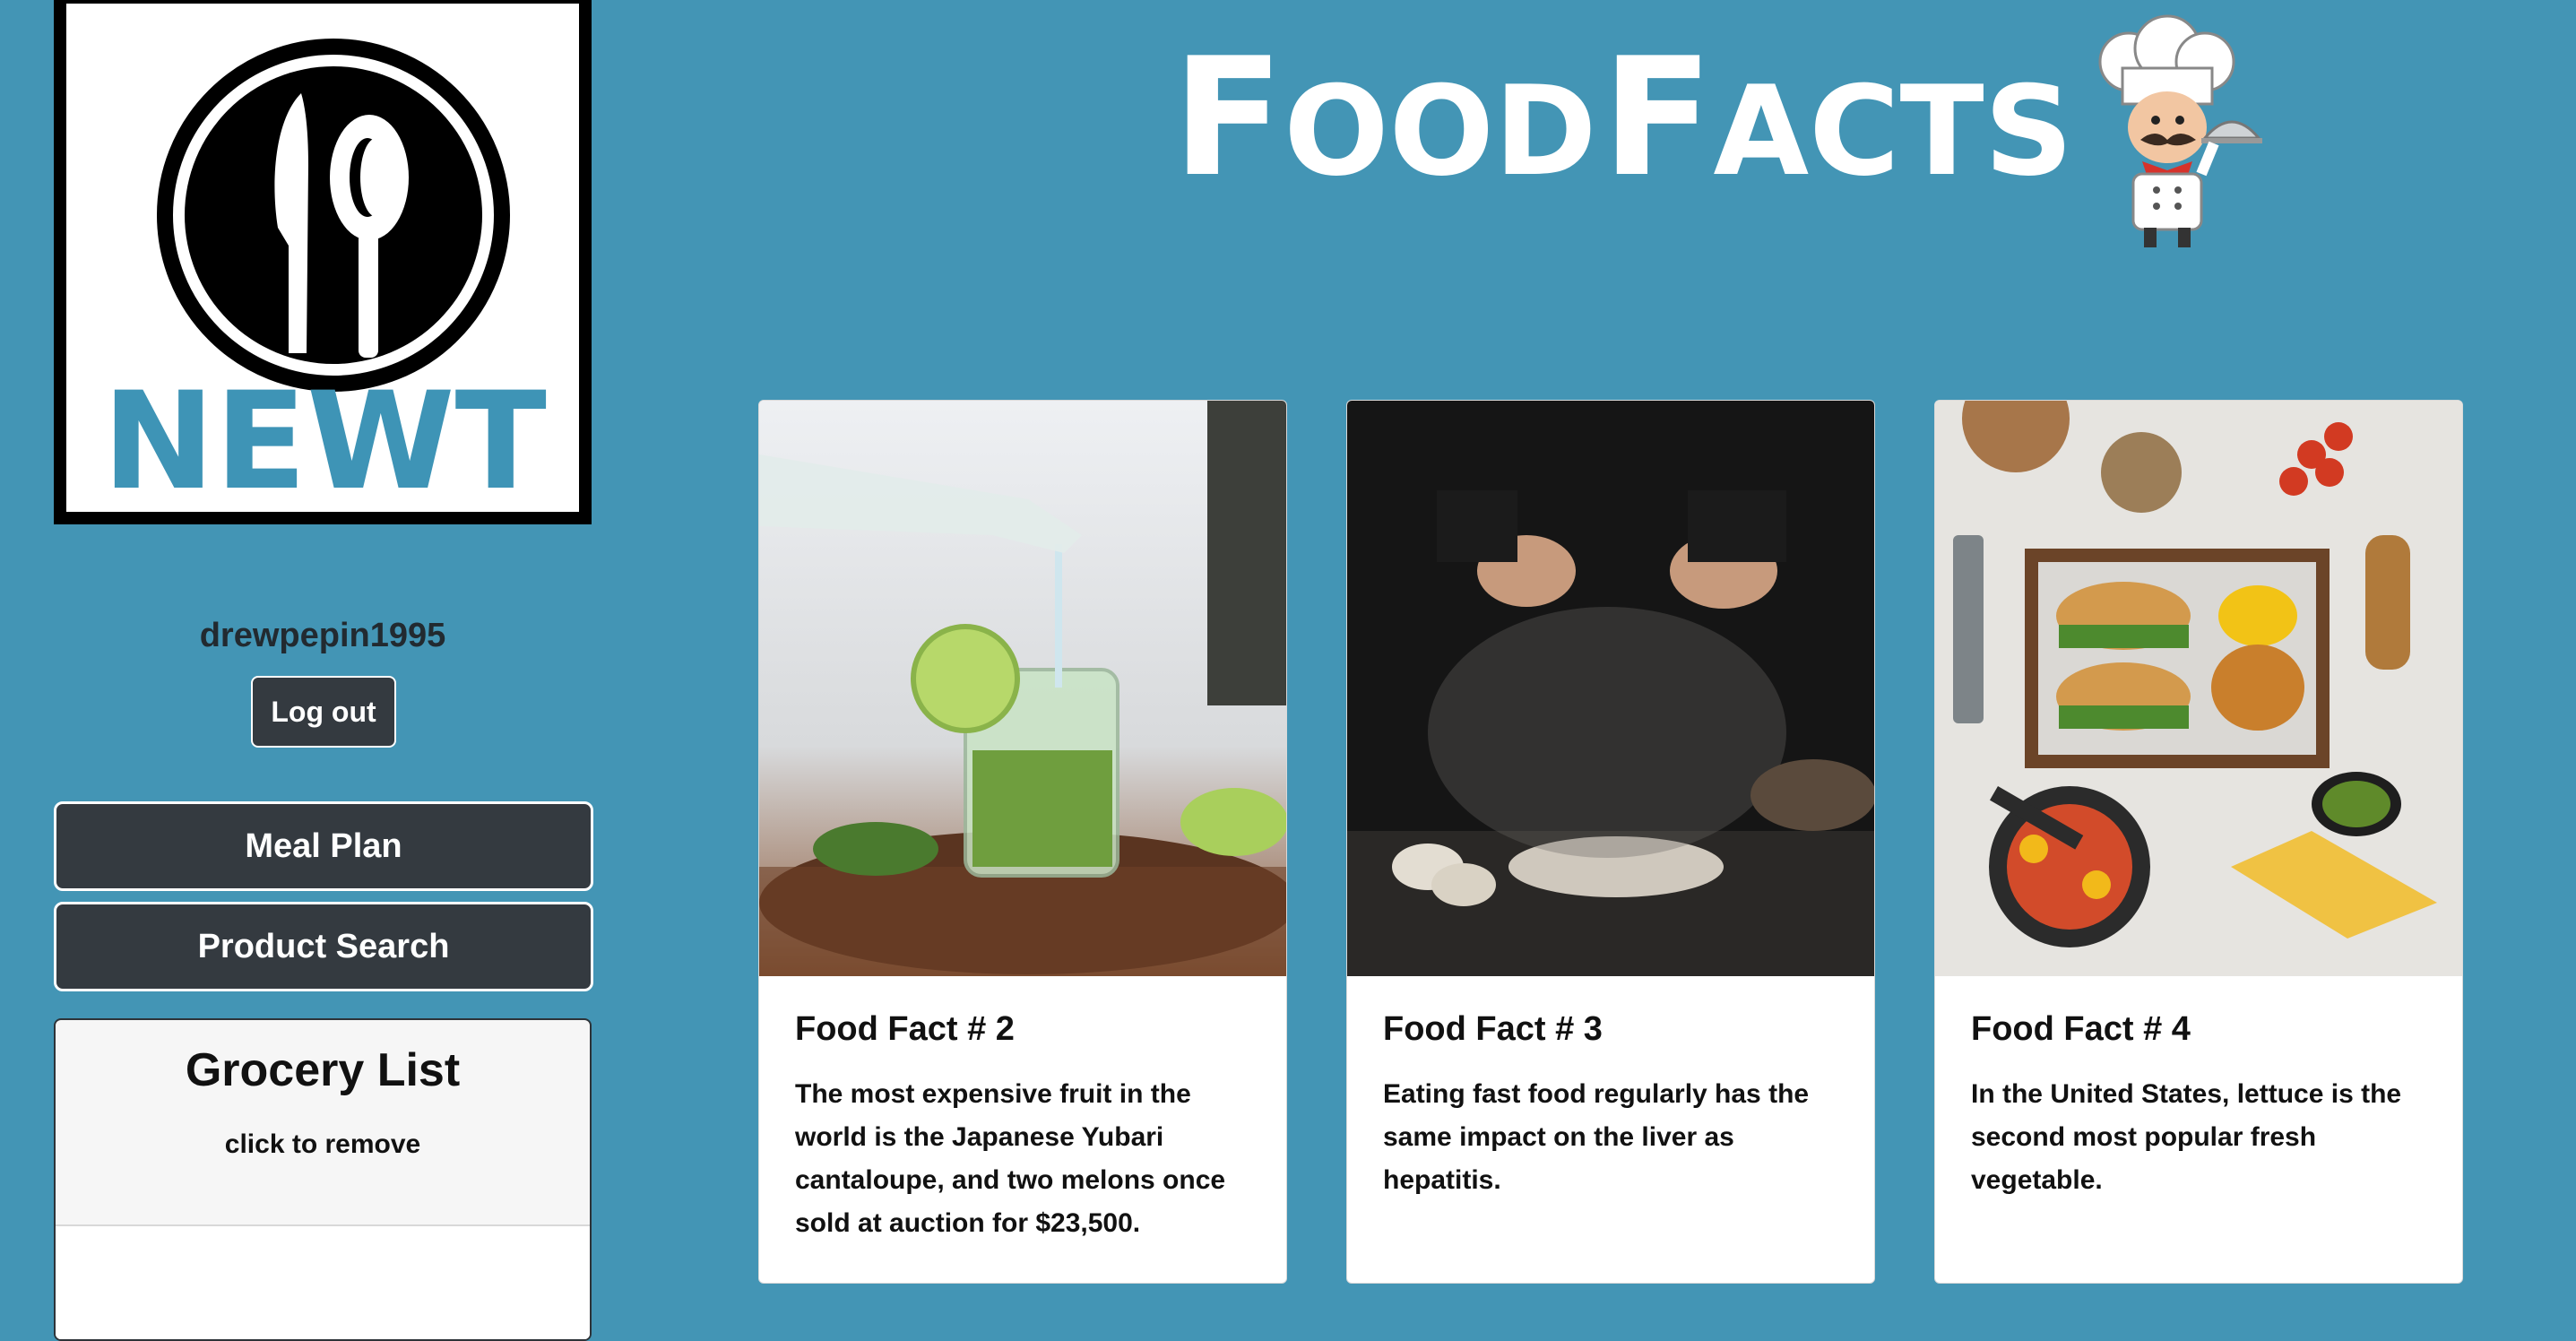 This screenshot has width=2576, height=1341. I want to click on title-word-ood: OOD, so click(1440, 131).